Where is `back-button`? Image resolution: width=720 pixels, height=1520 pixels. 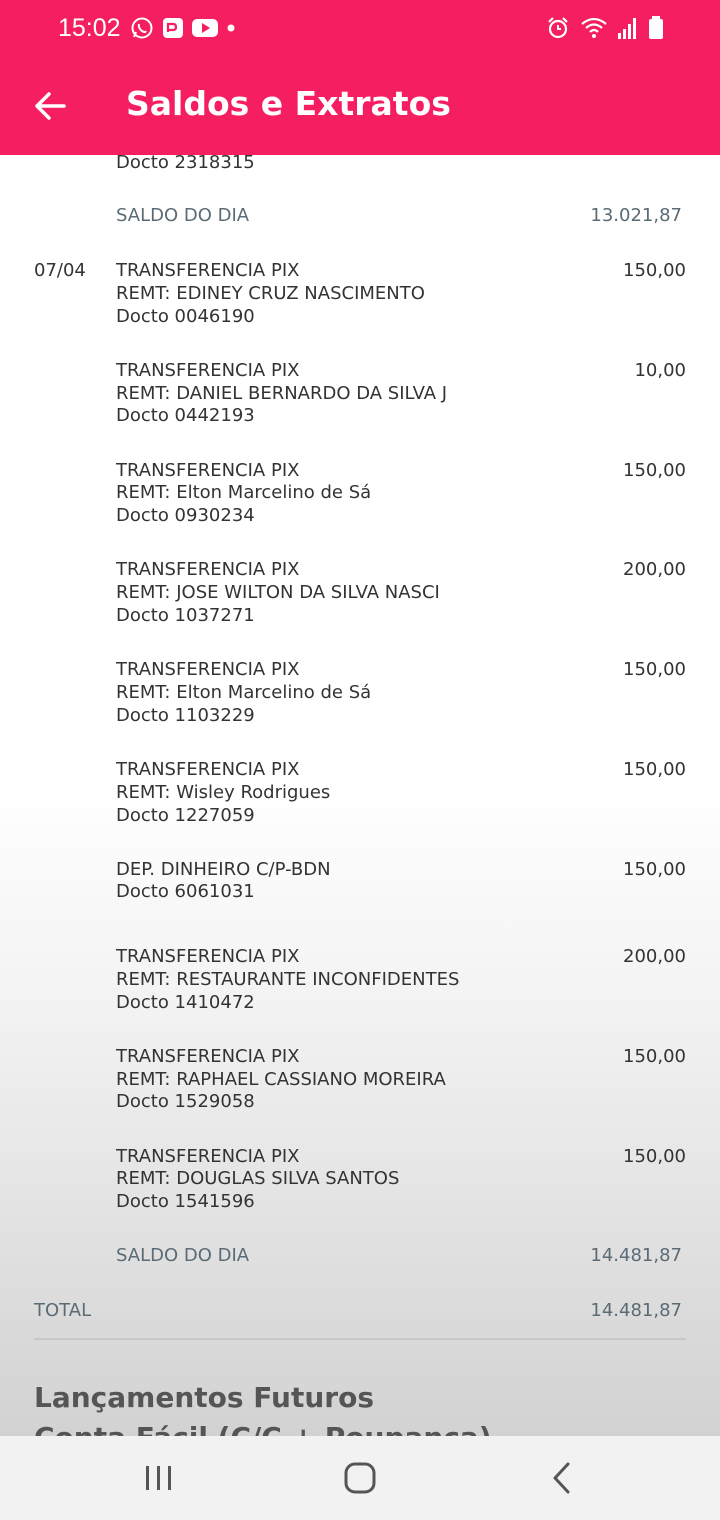 back-button is located at coordinates (50, 106).